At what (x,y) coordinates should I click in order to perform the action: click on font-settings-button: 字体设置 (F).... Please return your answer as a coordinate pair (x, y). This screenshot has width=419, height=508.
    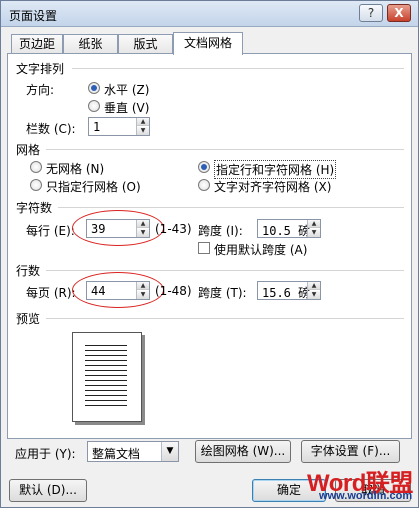
    Looking at the image, I should click on (350, 451).